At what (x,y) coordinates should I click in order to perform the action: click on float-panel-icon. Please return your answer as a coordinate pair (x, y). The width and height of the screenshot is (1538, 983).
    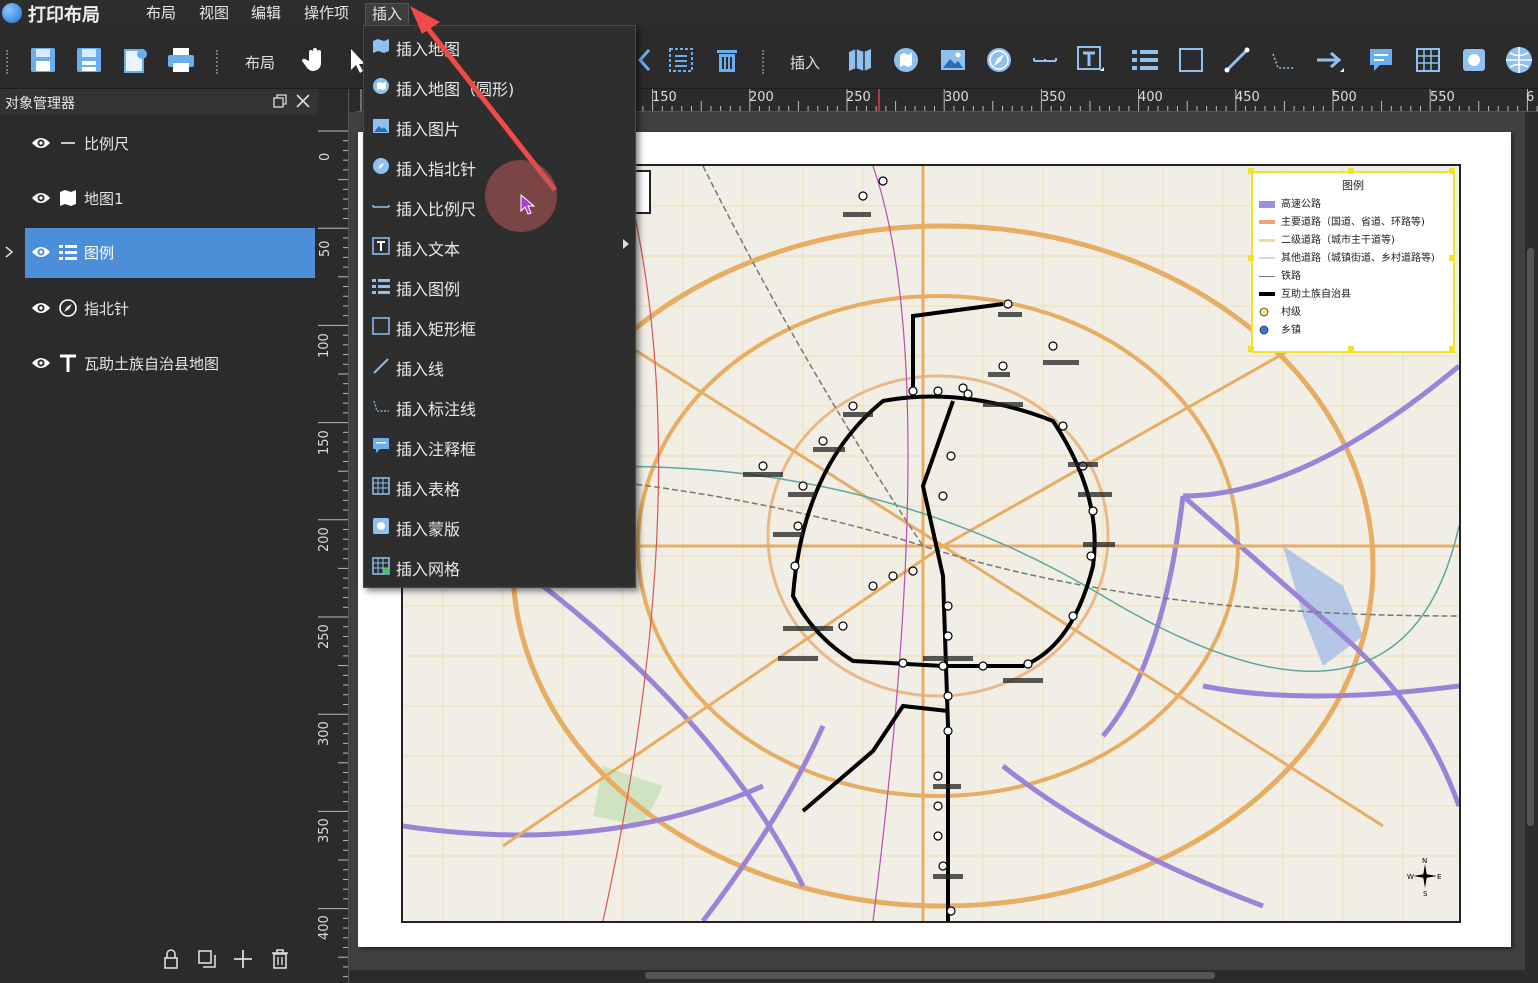
    Looking at the image, I should click on (280, 101).